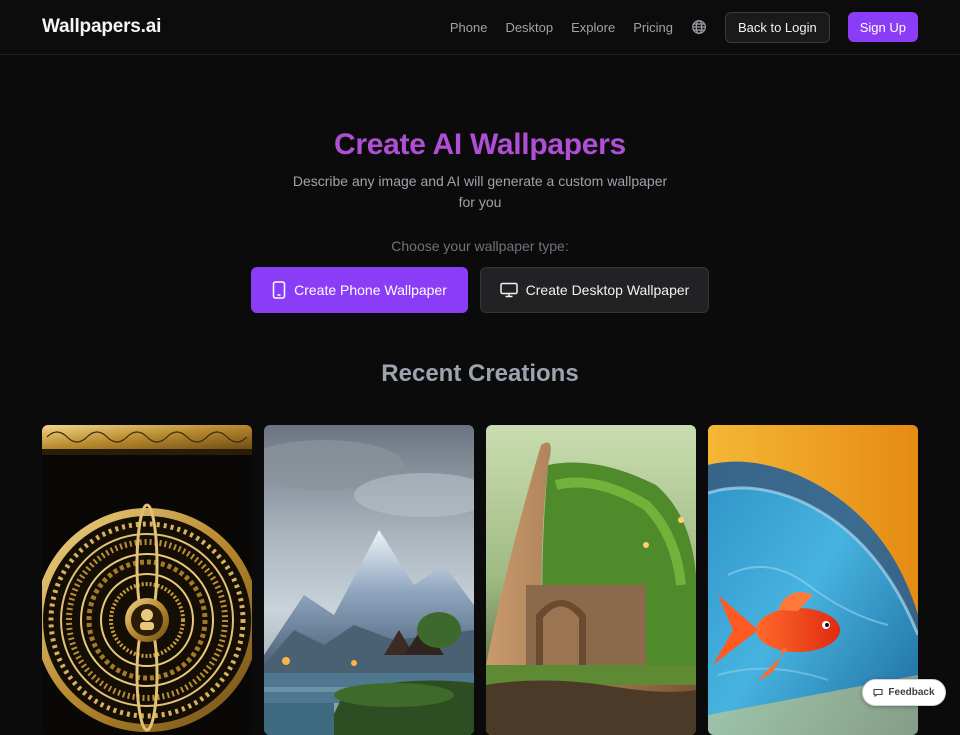  I want to click on globe-icon, so click(699, 27).